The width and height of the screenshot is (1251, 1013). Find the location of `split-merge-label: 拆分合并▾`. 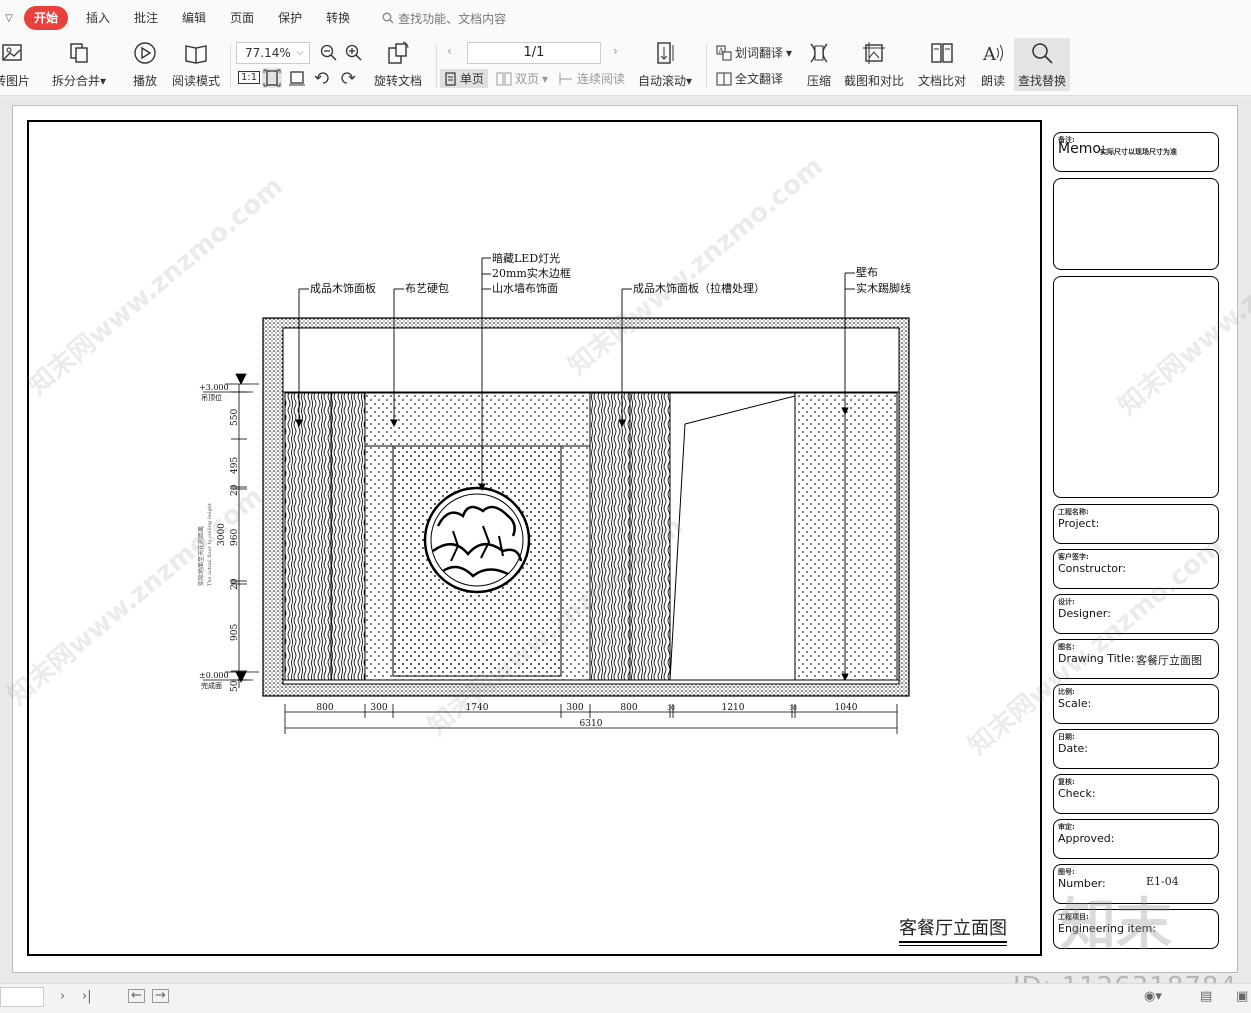

split-merge-label: 拆分合并▾ is located at coordinates (79, 81).